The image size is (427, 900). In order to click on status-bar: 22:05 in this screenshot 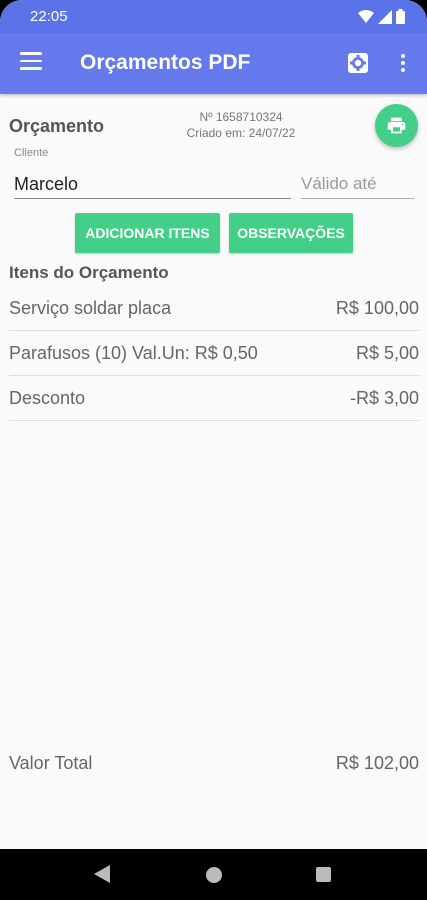, I will do `click(213, 16)`.